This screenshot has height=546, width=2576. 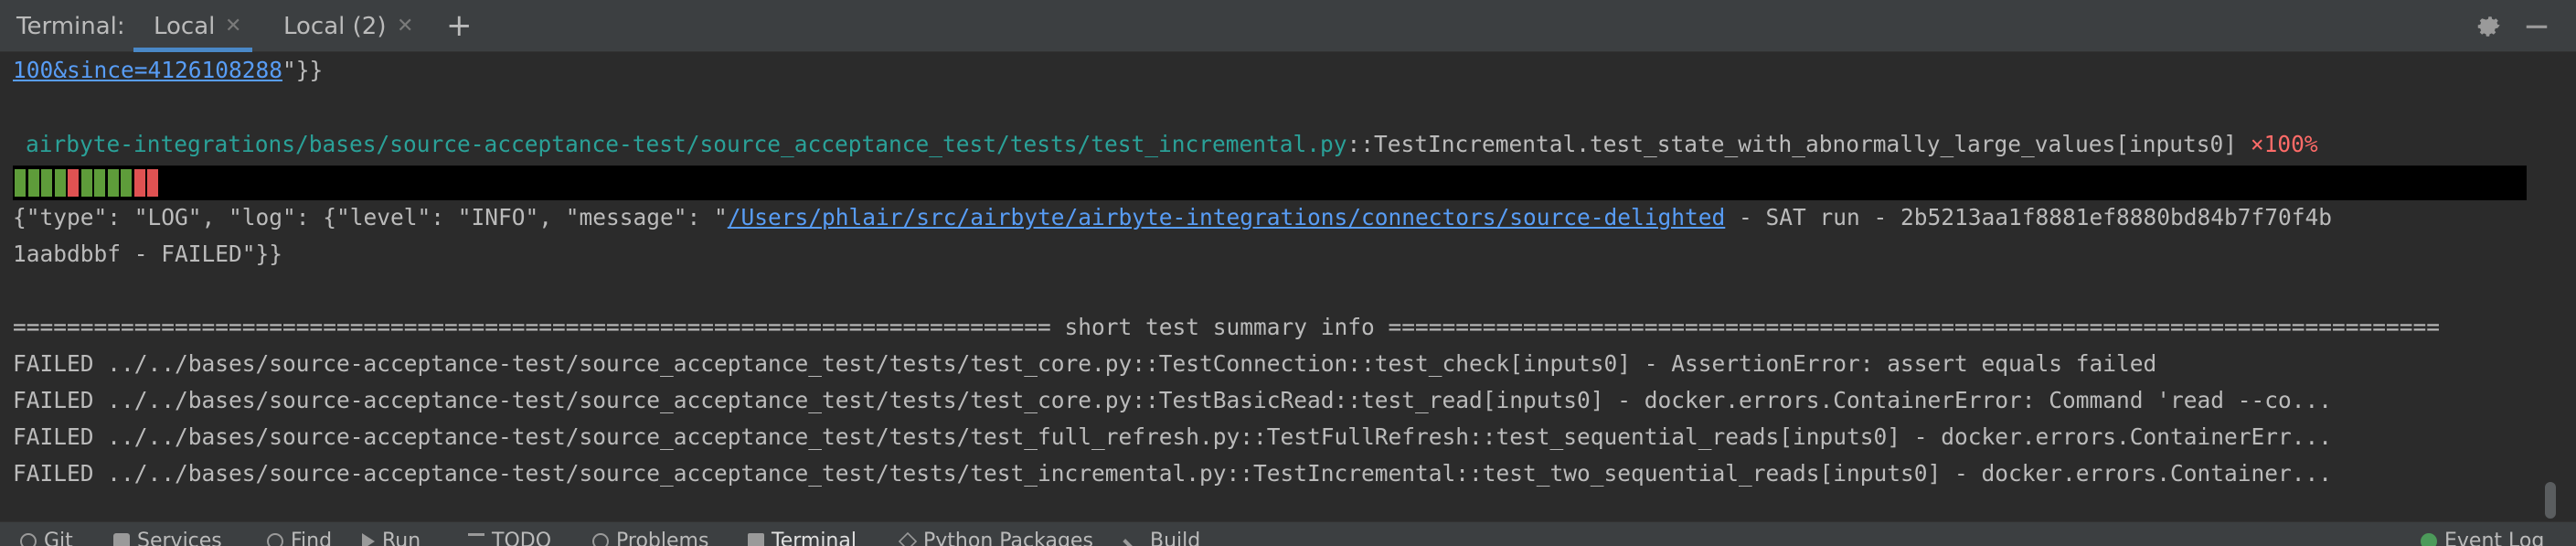 What do you see at coordinates (995, 538) in the screenshot?
I see `python-packages-button: Python Packages` at bounding box center [995, 538].